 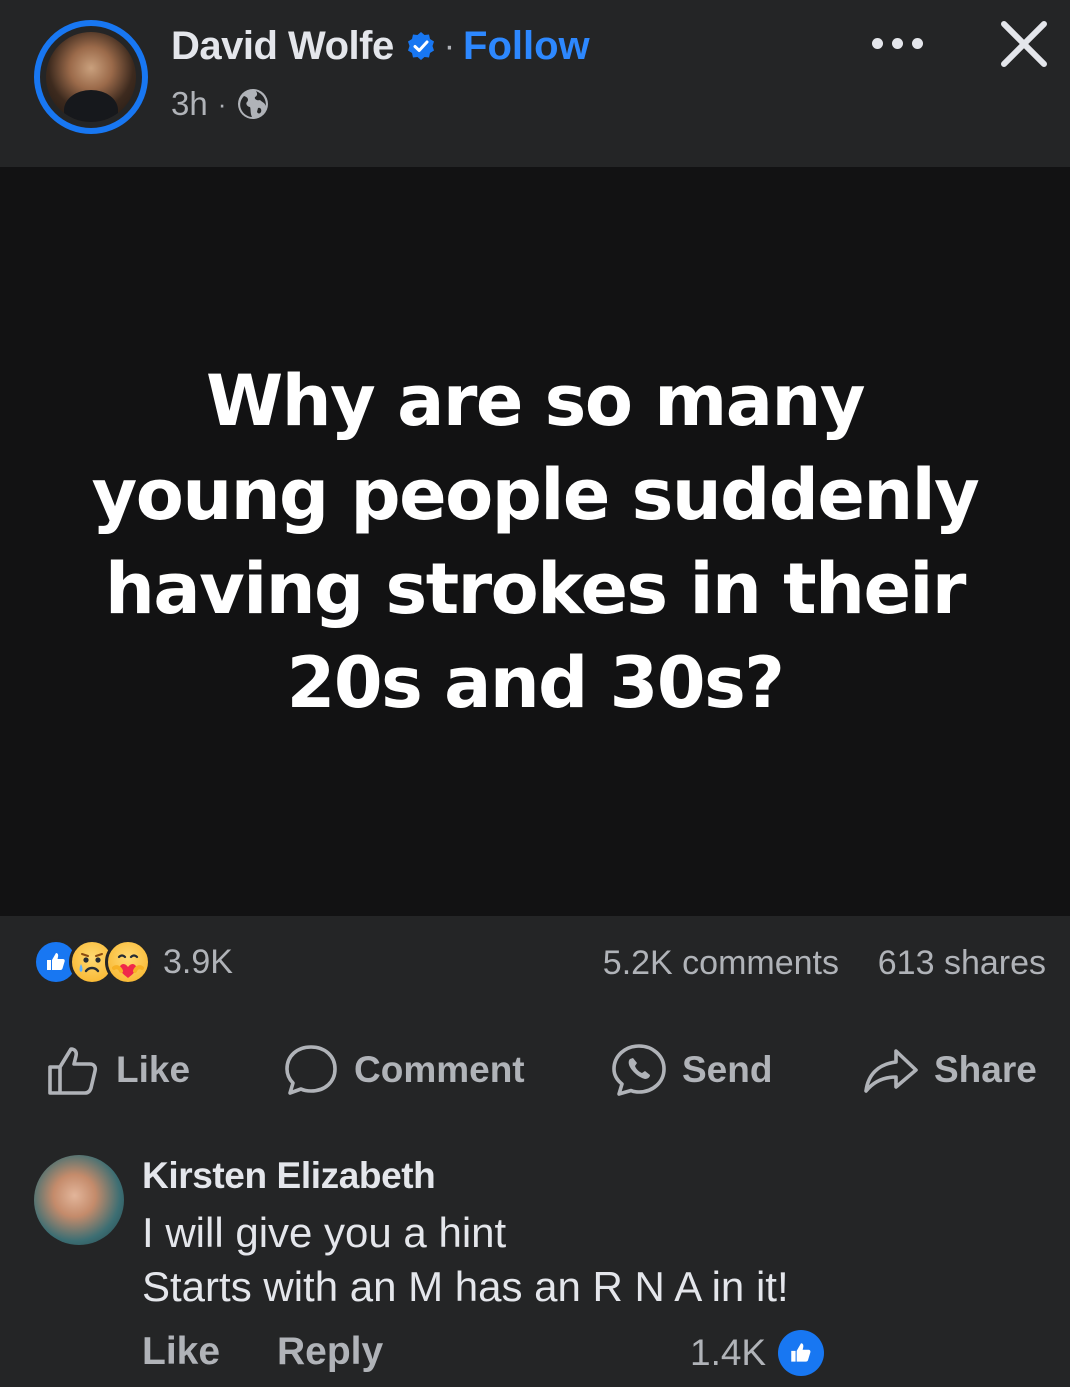 What do you see at coordinates (73, 1071) in the screenshot?
I see `thumbs-up-icon` at bounding box center [73, 1071].